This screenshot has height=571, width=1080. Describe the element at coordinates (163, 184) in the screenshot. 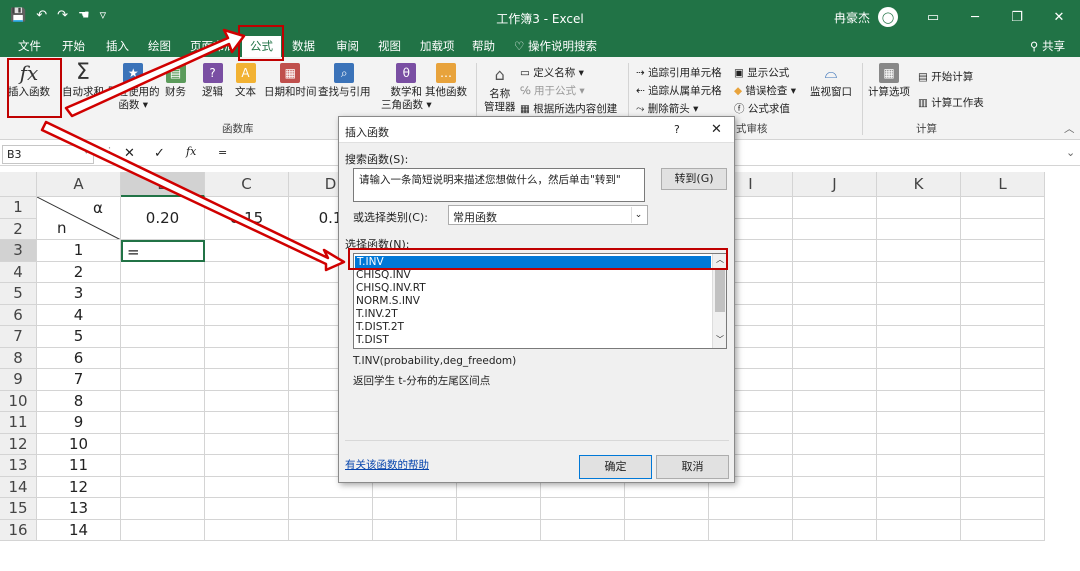

I see `column-header-b: B` at that location.